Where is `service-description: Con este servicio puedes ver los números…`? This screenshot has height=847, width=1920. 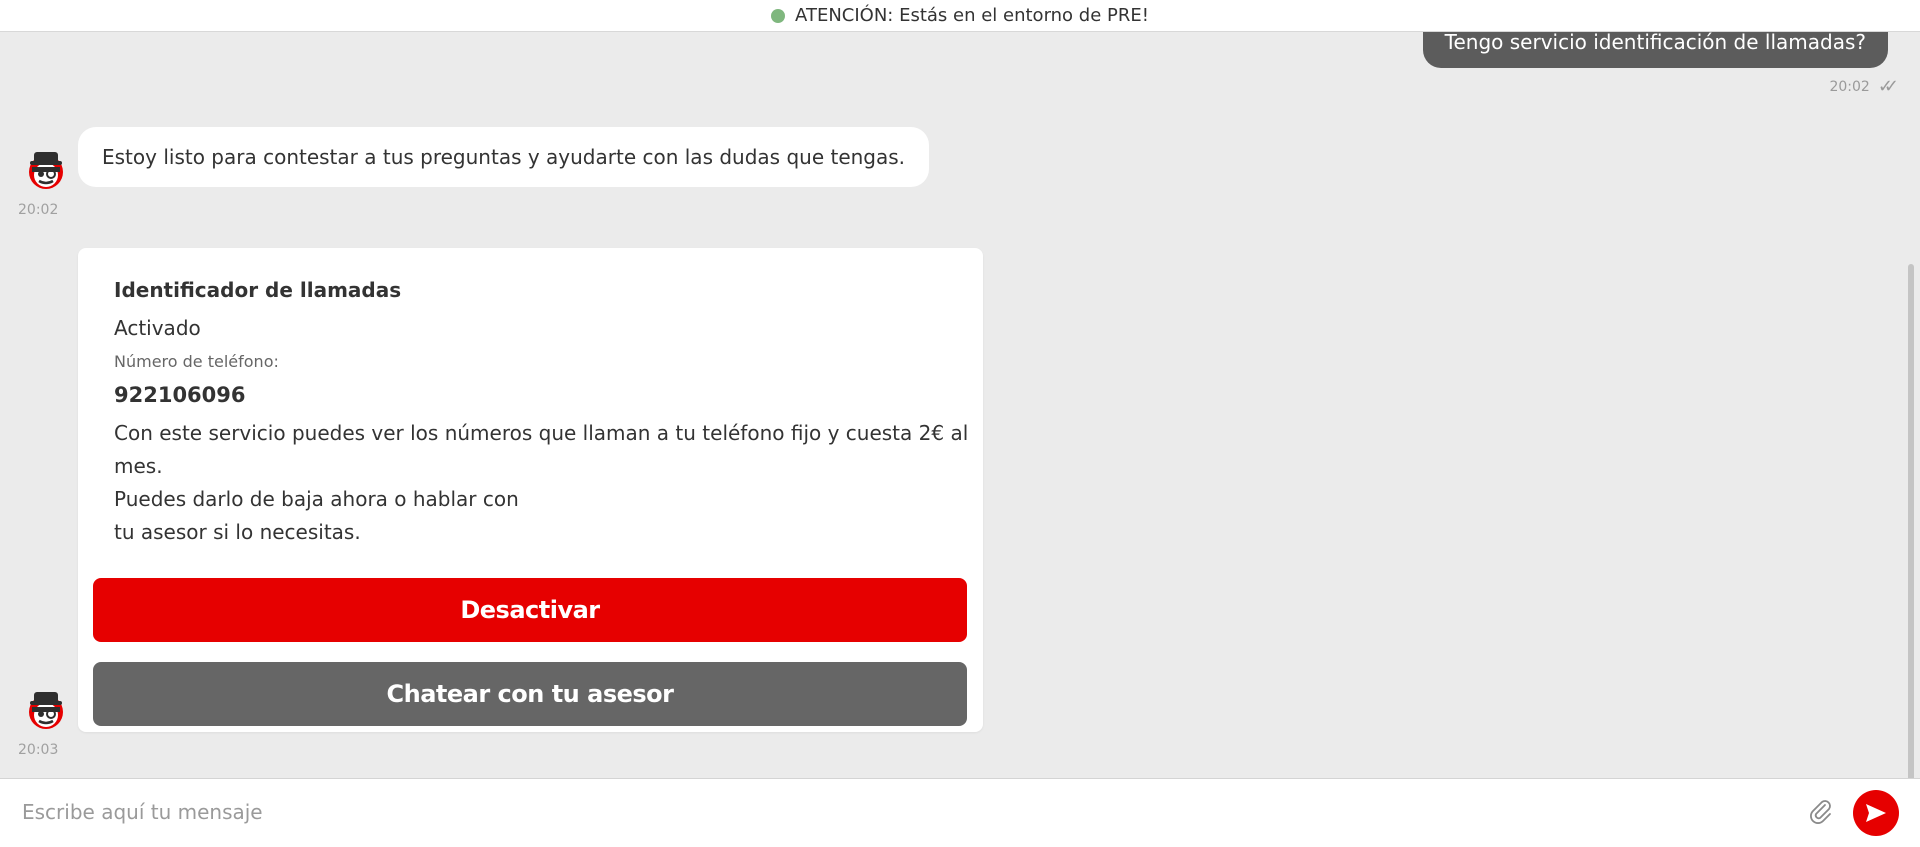 service-description: Con este servicio puedes ver los números… is located at coordinates (541, 482).